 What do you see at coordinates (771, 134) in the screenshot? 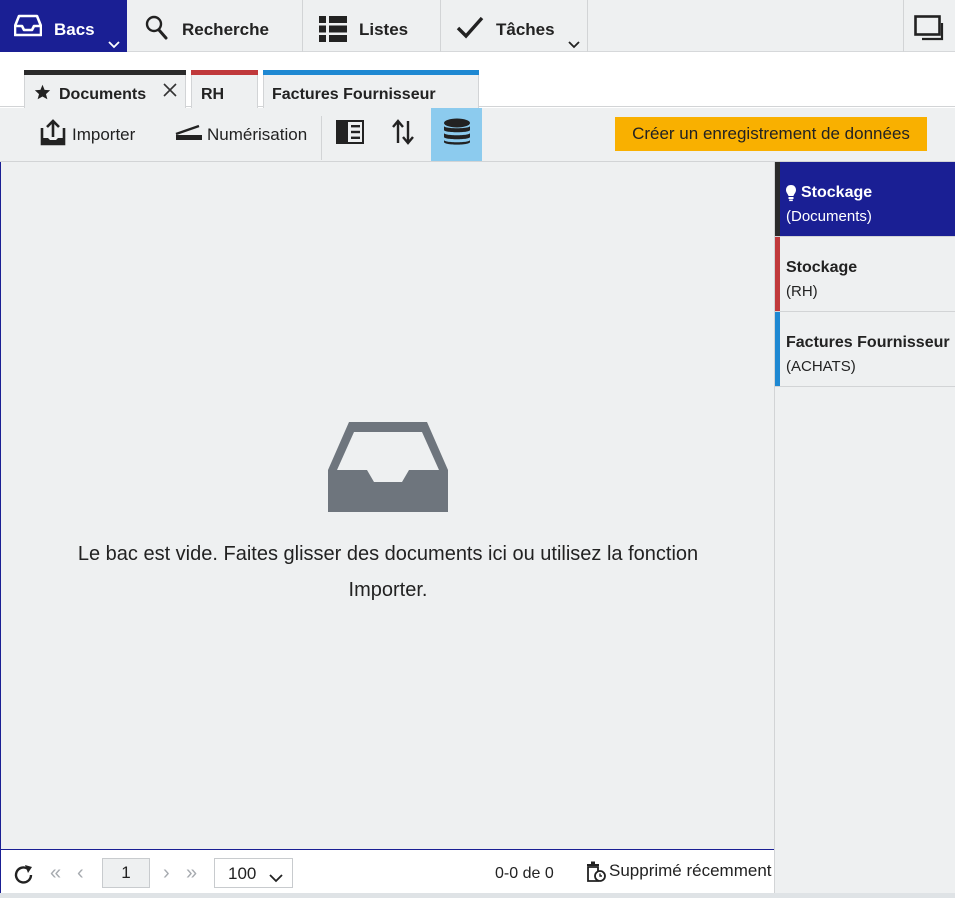
I see `create-data-record-button: Créer un enregistrement de données` at bounding box center [771, 134].